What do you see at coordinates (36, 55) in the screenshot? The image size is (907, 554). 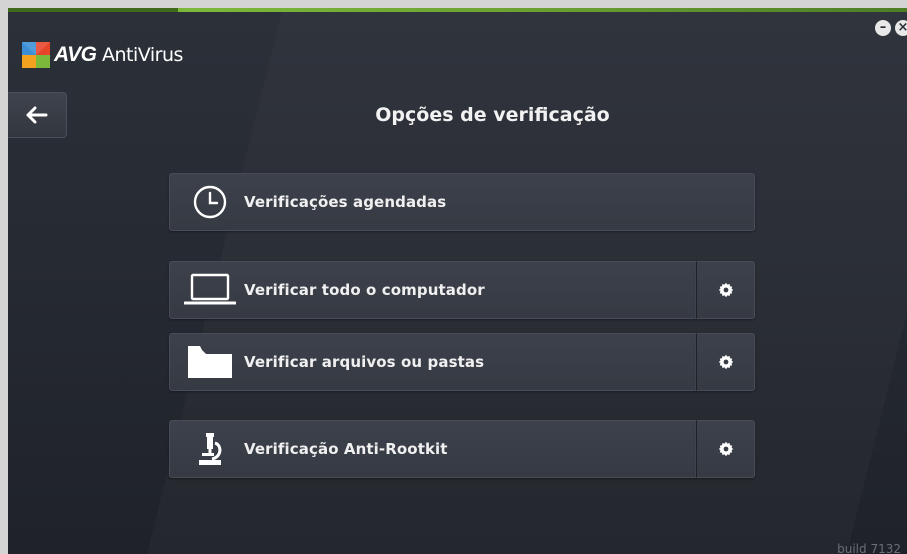 I see `avg-logo-icon` at bounding box center [36, 55].